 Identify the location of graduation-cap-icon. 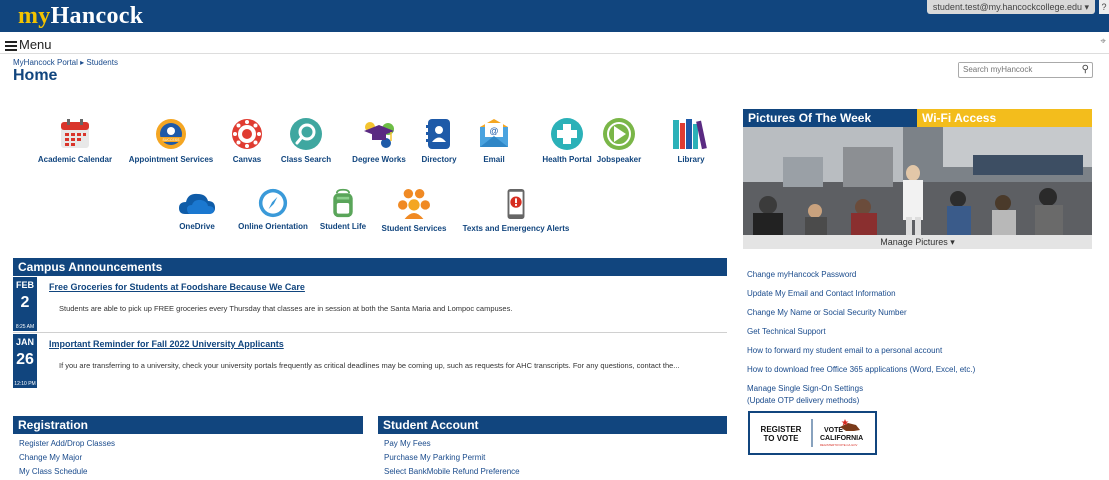
(379, 135).